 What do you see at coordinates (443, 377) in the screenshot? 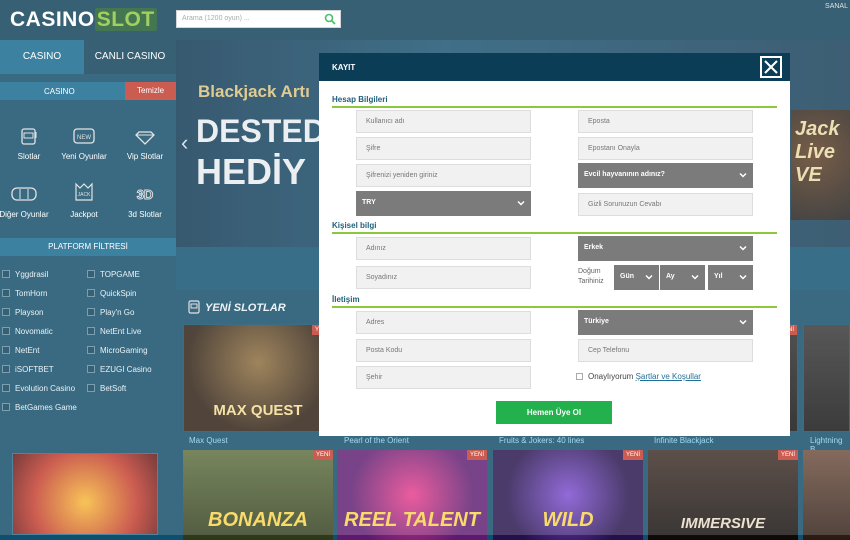
I see `city-field: Şehir` at bounding box center [443, 377].